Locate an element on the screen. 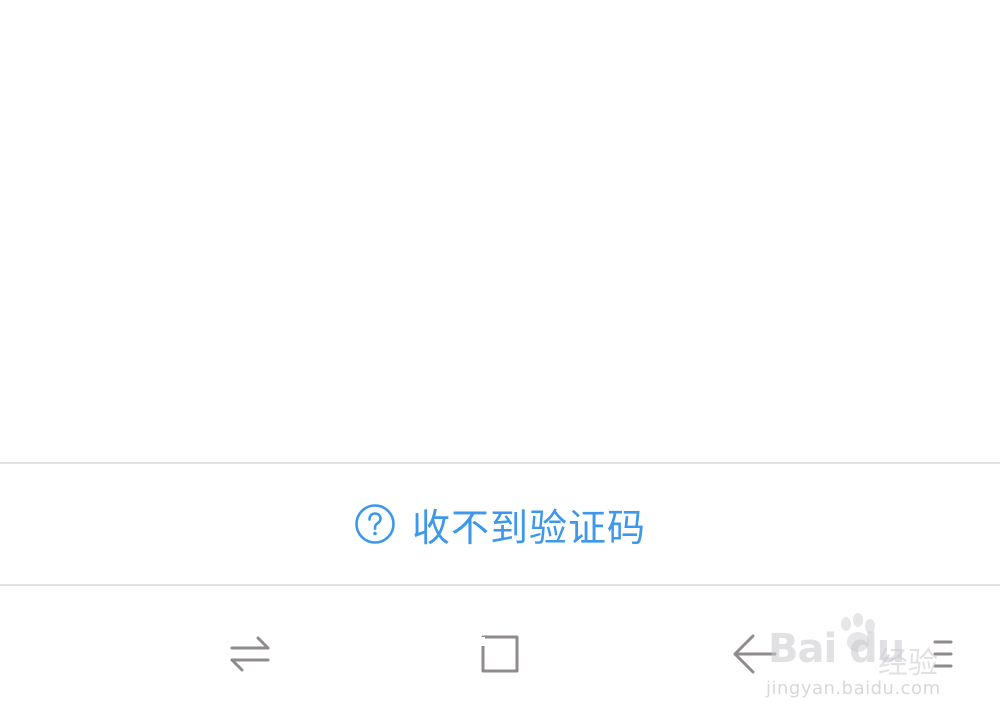  help-link-content: 收不到验证码 is located at coordinates (500, 524).